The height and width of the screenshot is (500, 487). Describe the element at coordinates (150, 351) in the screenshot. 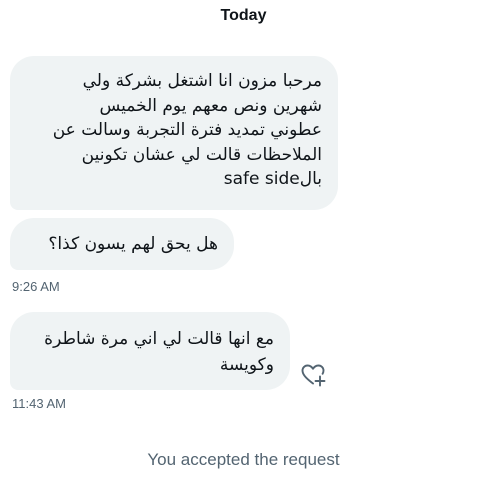

I see `received-message-bubble: مع انها قالت لي اني مرة شاطرة وكويسة` at that location.